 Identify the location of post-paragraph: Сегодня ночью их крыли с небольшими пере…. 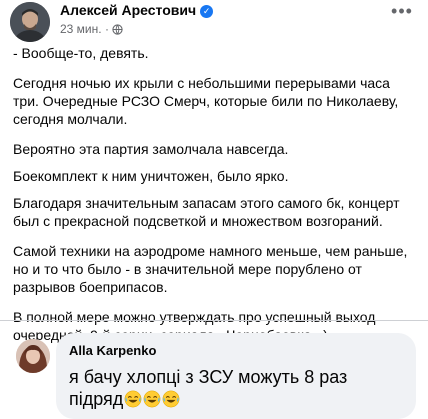
(206, 101).